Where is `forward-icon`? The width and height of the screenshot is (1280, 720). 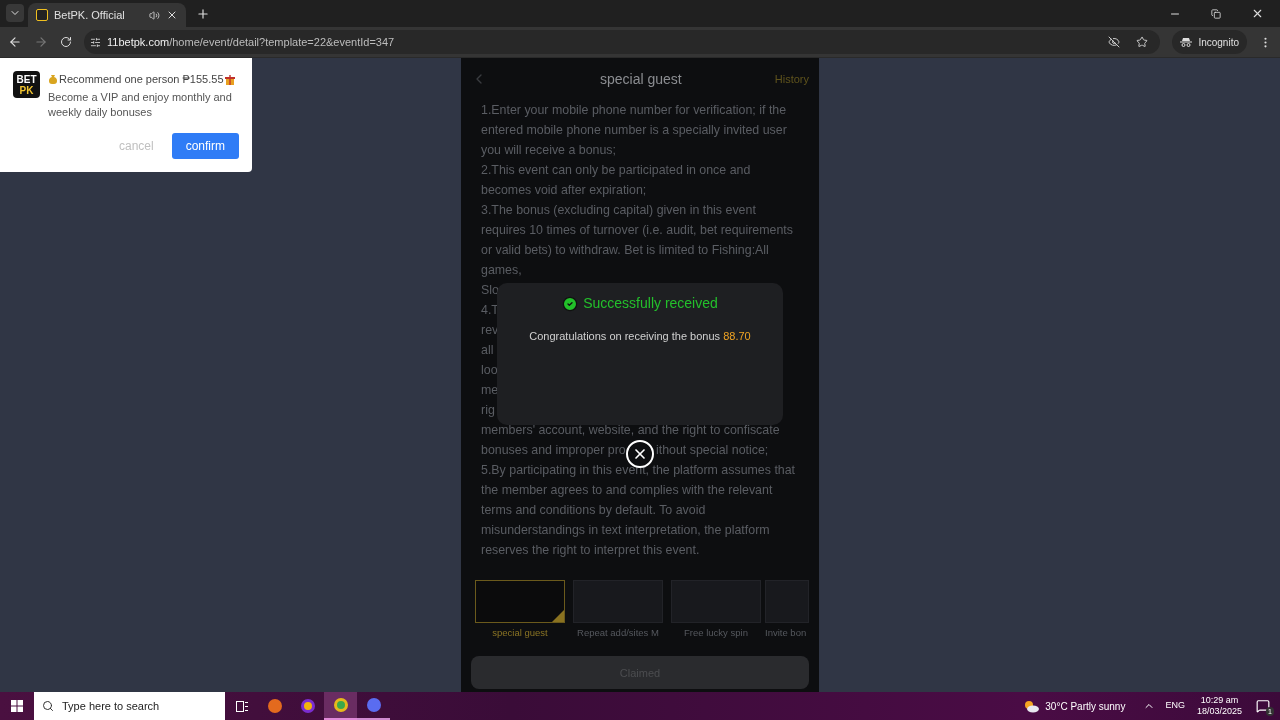 forward-icon is located at coordinates (41, 42).